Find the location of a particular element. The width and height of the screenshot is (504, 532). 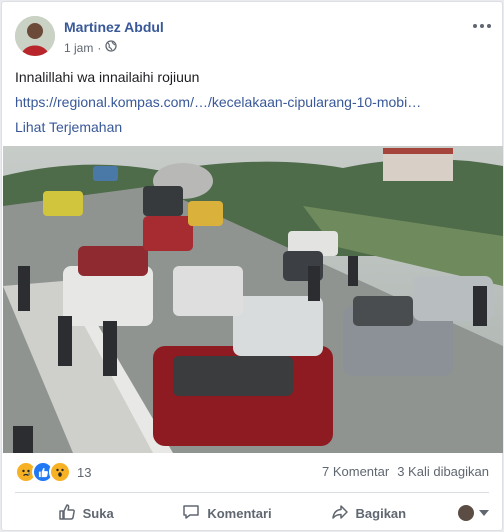

post-text: Innalillahi wa innailaihi rojiuun is located at coordinates (107, 77).